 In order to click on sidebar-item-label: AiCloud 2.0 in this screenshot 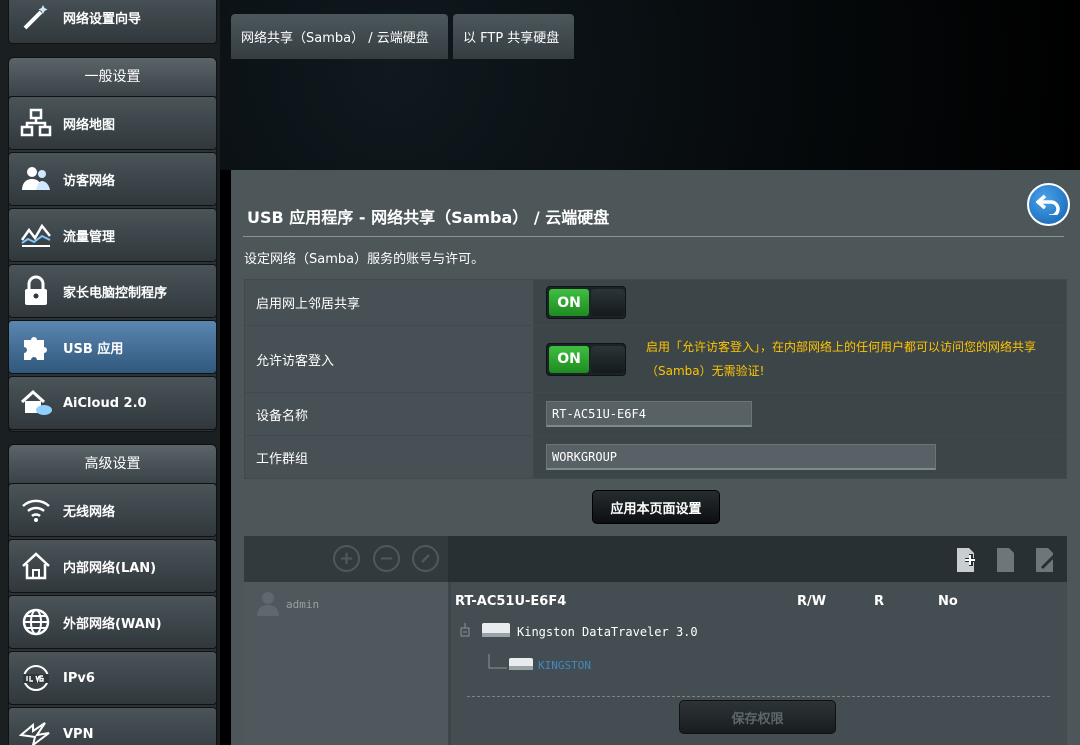, I will do `click(105, 403)`.